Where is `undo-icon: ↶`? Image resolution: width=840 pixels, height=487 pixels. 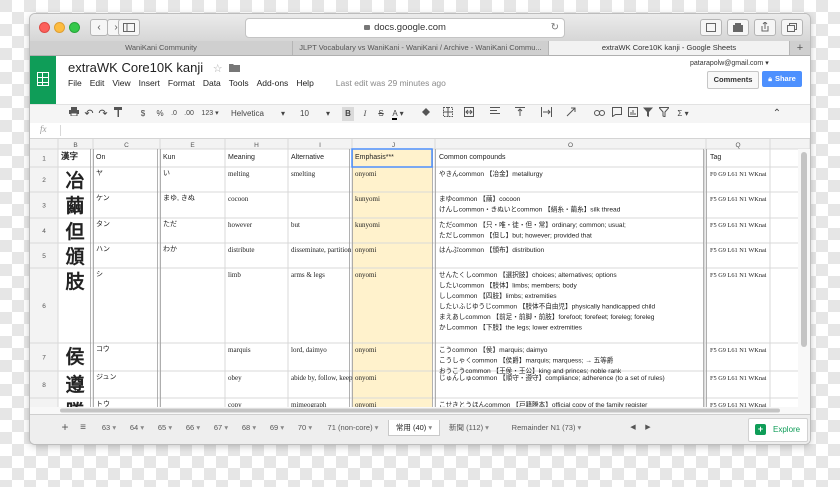 undo-icon: ↶ is located at coordinates (89, 114).